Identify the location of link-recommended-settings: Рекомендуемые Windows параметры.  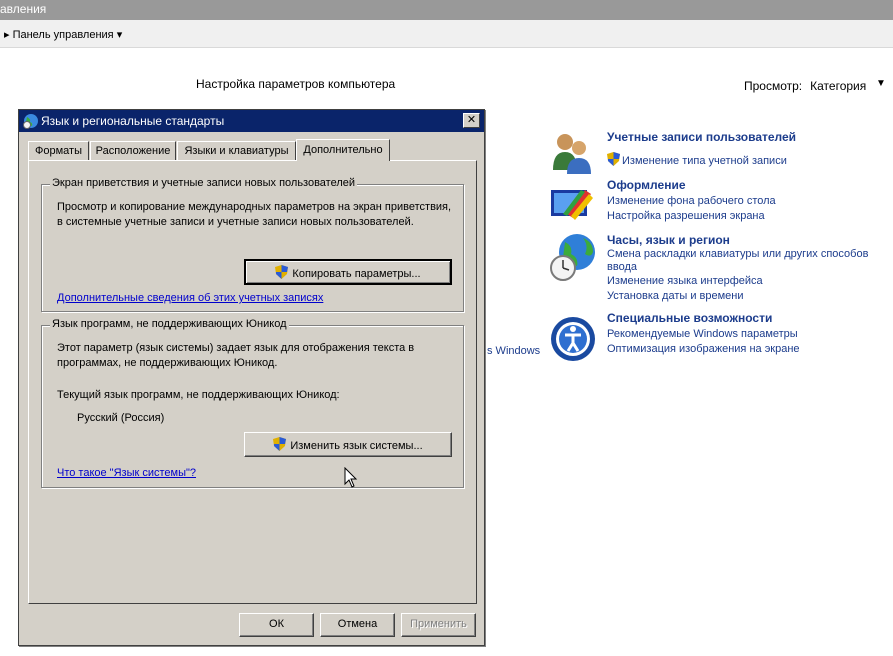
(702, 334).